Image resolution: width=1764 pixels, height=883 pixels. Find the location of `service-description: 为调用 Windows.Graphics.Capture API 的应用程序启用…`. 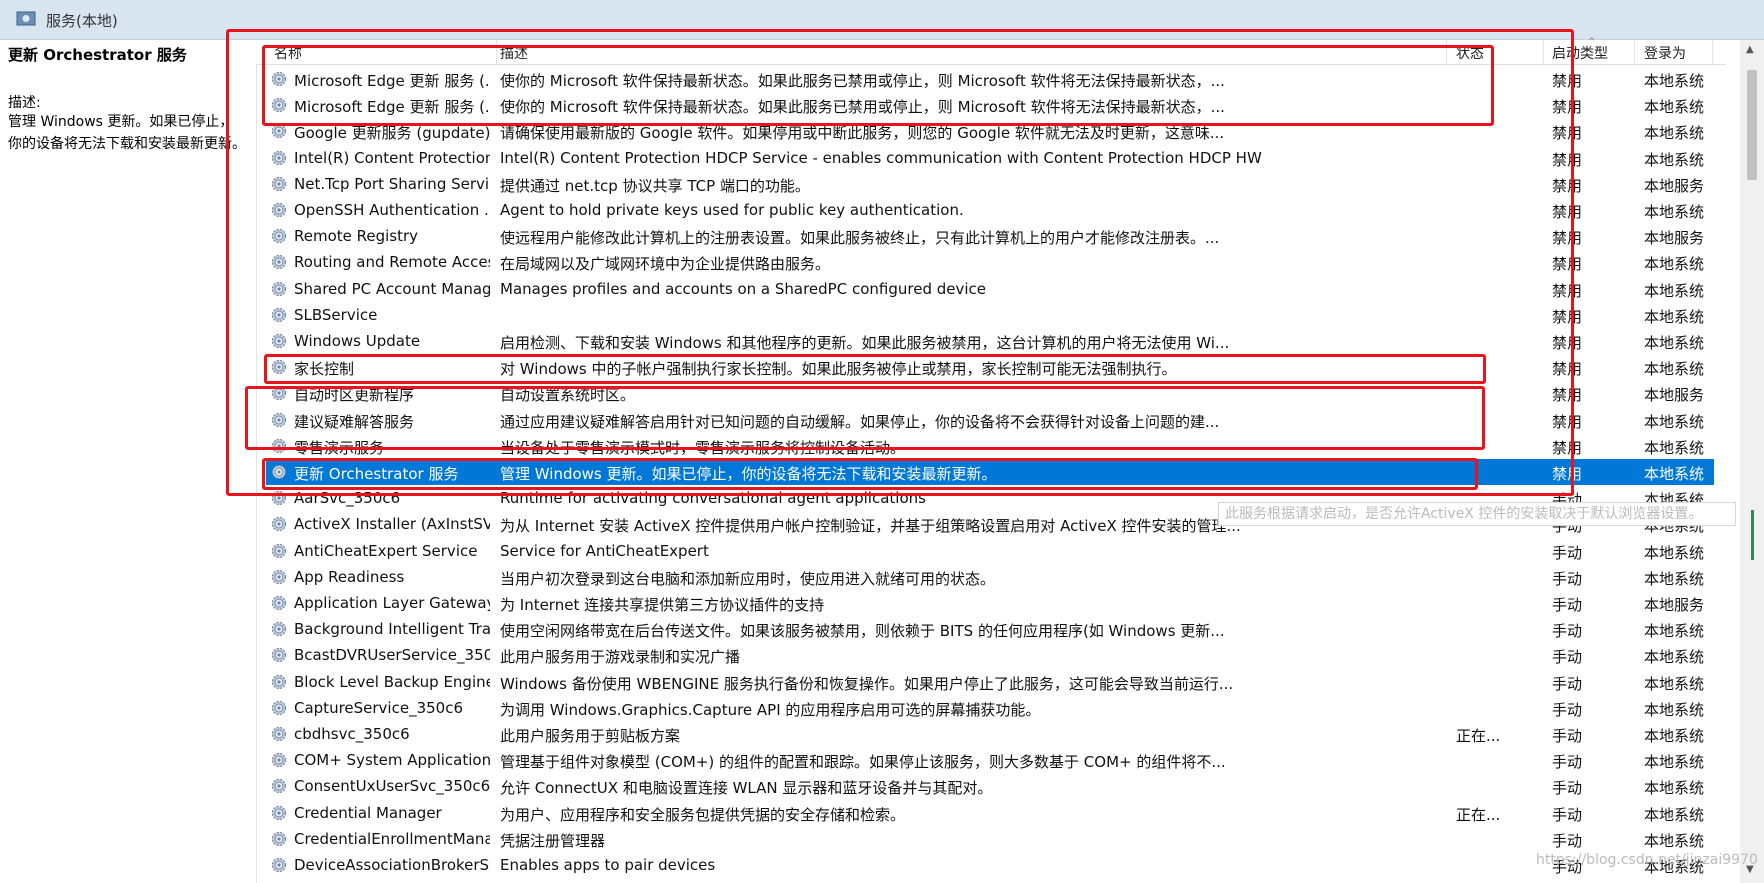

service-description: 为调用 Windows.Graphics.Capture API 的应用程序启用… is located at coordinates (770, 709).